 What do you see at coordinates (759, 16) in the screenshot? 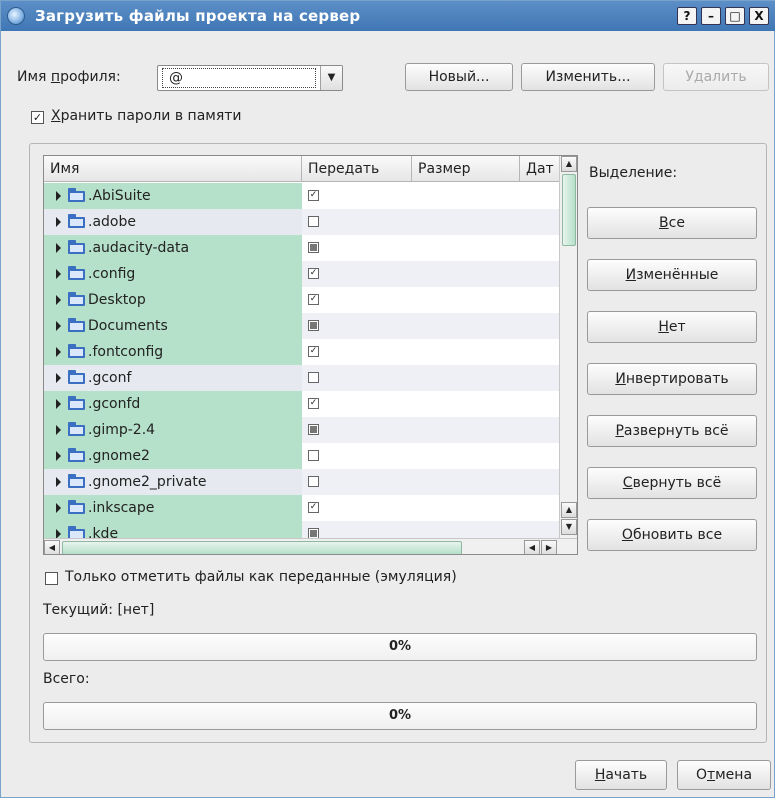
I see `close-button: X` at bounding box center [759, 16].